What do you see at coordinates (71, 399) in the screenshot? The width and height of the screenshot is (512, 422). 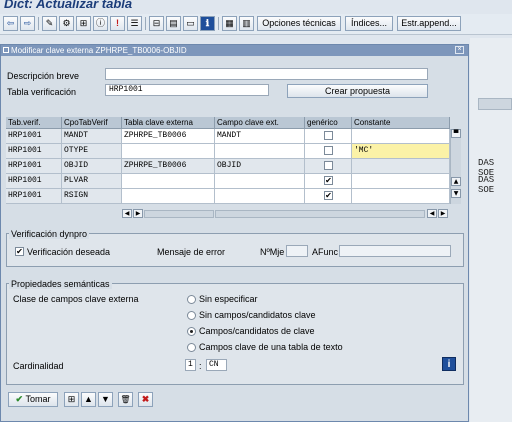 I see `hierarchy-icon: ⊞` at bounding box center [71, 399].